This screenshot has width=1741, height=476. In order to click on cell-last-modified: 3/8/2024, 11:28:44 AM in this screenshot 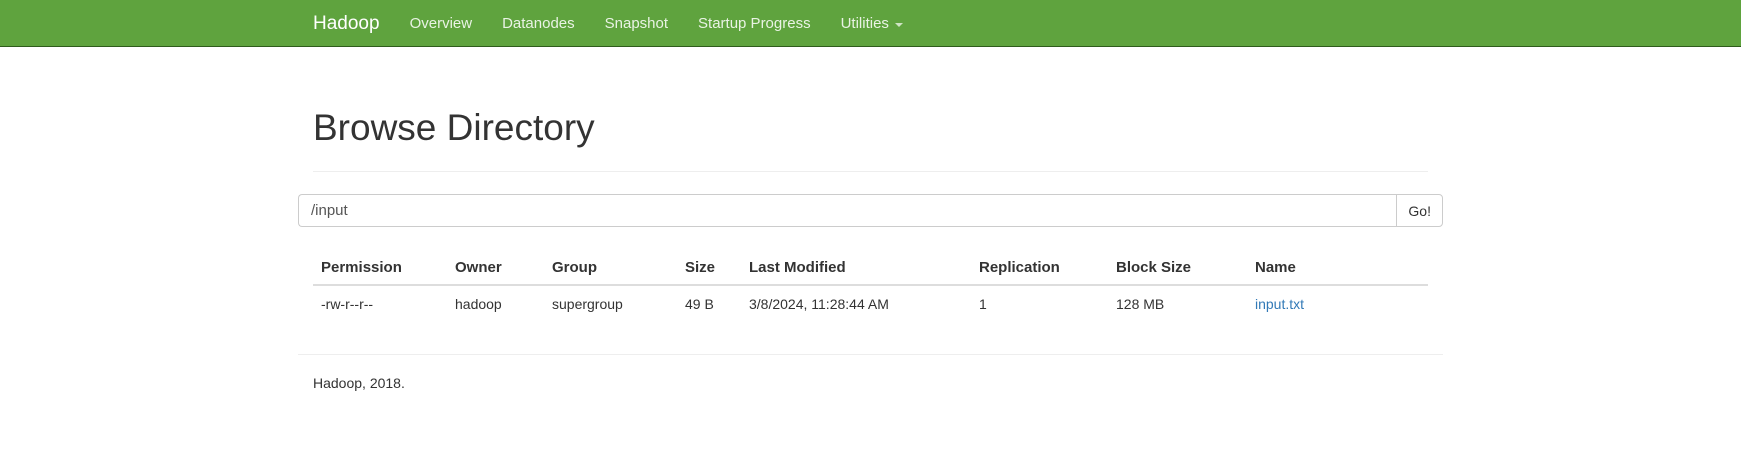, I will do `click(819, 304)`.